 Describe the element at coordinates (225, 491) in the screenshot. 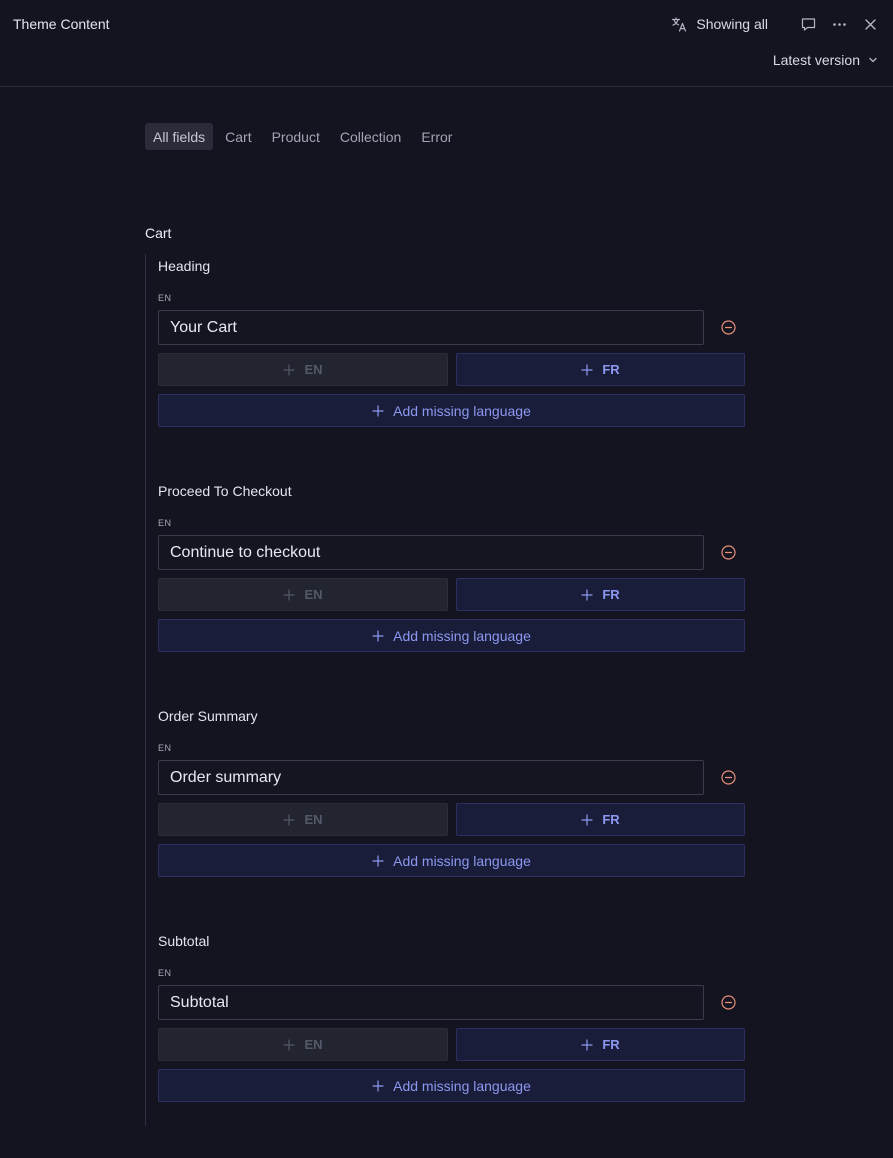

I see `field-label: Proceed To Checkout` at that location.